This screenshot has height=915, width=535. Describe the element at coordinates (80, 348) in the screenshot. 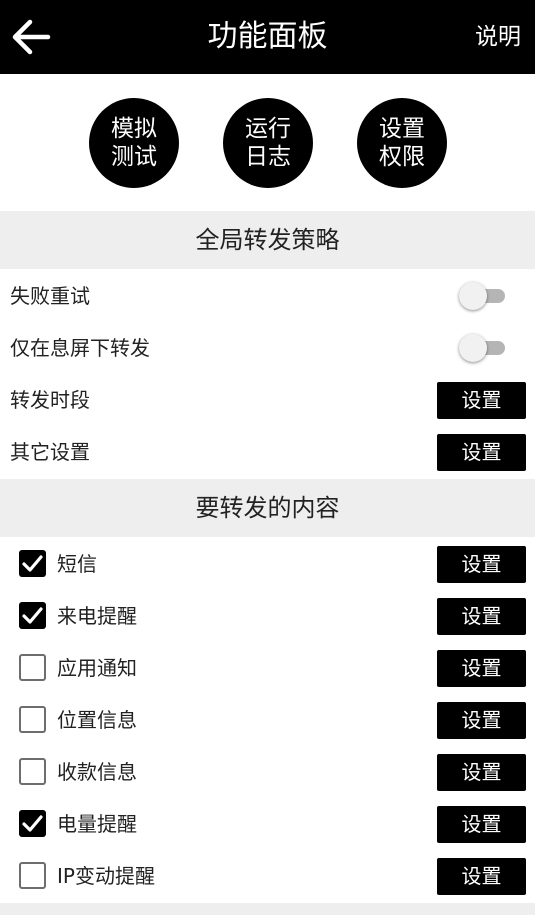

I see `screen-off-label: 仅在息屏下转发` at that location.